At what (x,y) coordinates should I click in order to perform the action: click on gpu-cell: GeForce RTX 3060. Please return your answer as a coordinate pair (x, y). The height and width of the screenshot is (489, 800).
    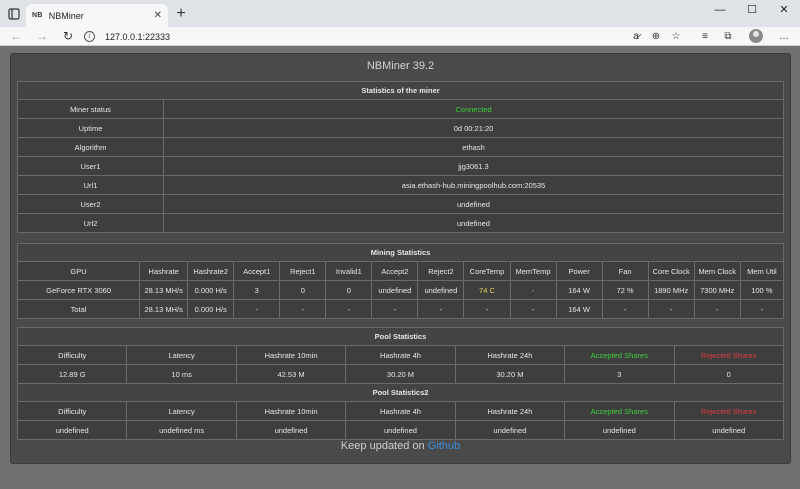
    Looking at the image, I should click on (78, 290).